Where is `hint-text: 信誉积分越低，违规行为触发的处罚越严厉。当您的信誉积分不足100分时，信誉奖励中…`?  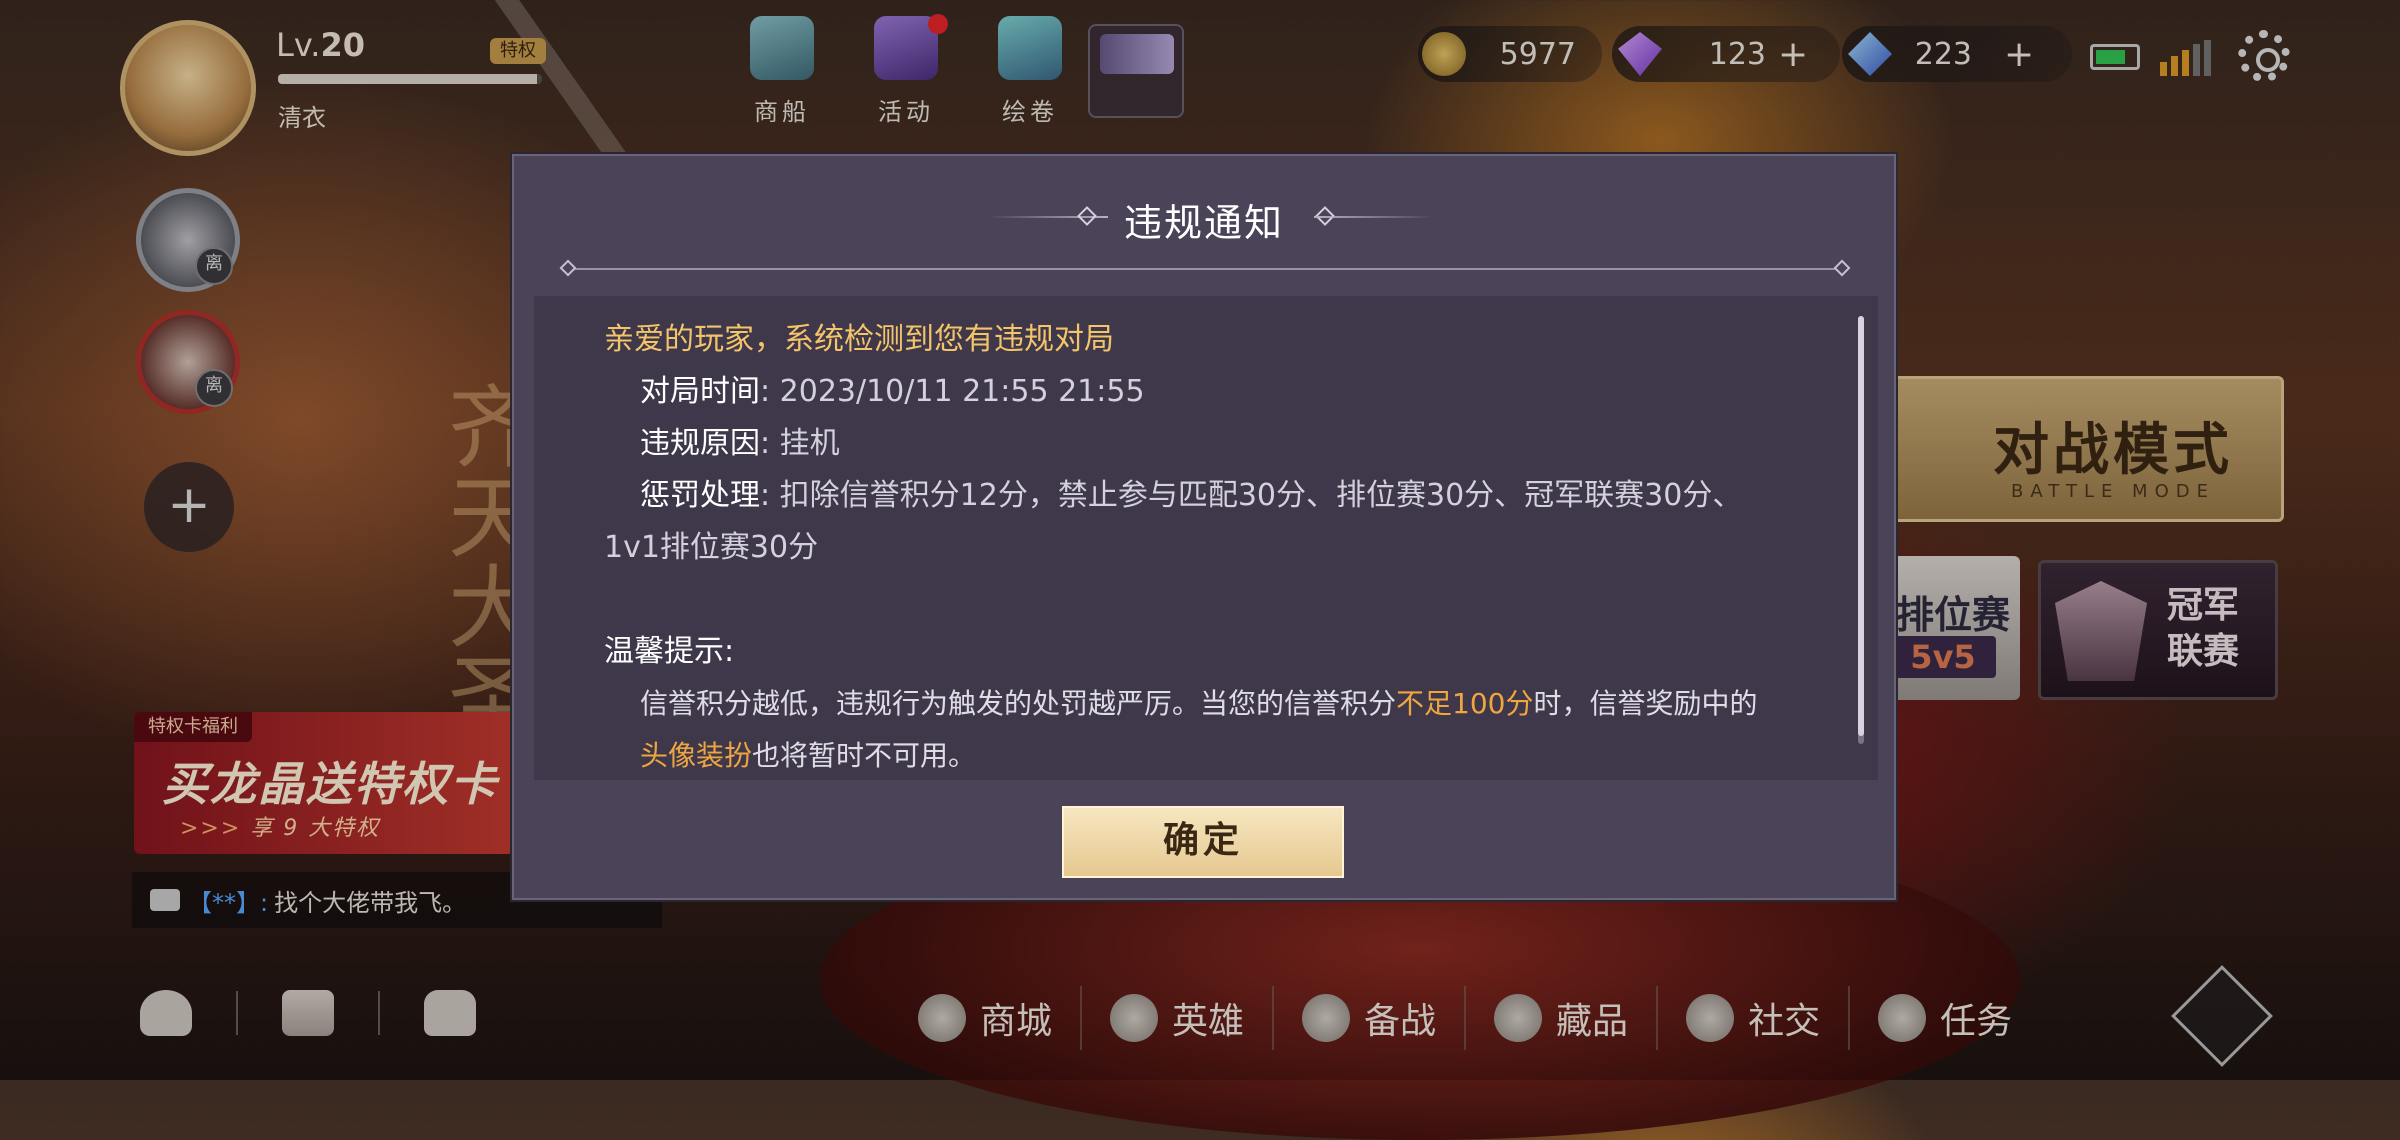
hint-text: 信誉积分越低，违规行为触发的处罚越严厉。当您的信誉积分不足100分时，信誉奖励中… is located at coordinates (1199, 729).